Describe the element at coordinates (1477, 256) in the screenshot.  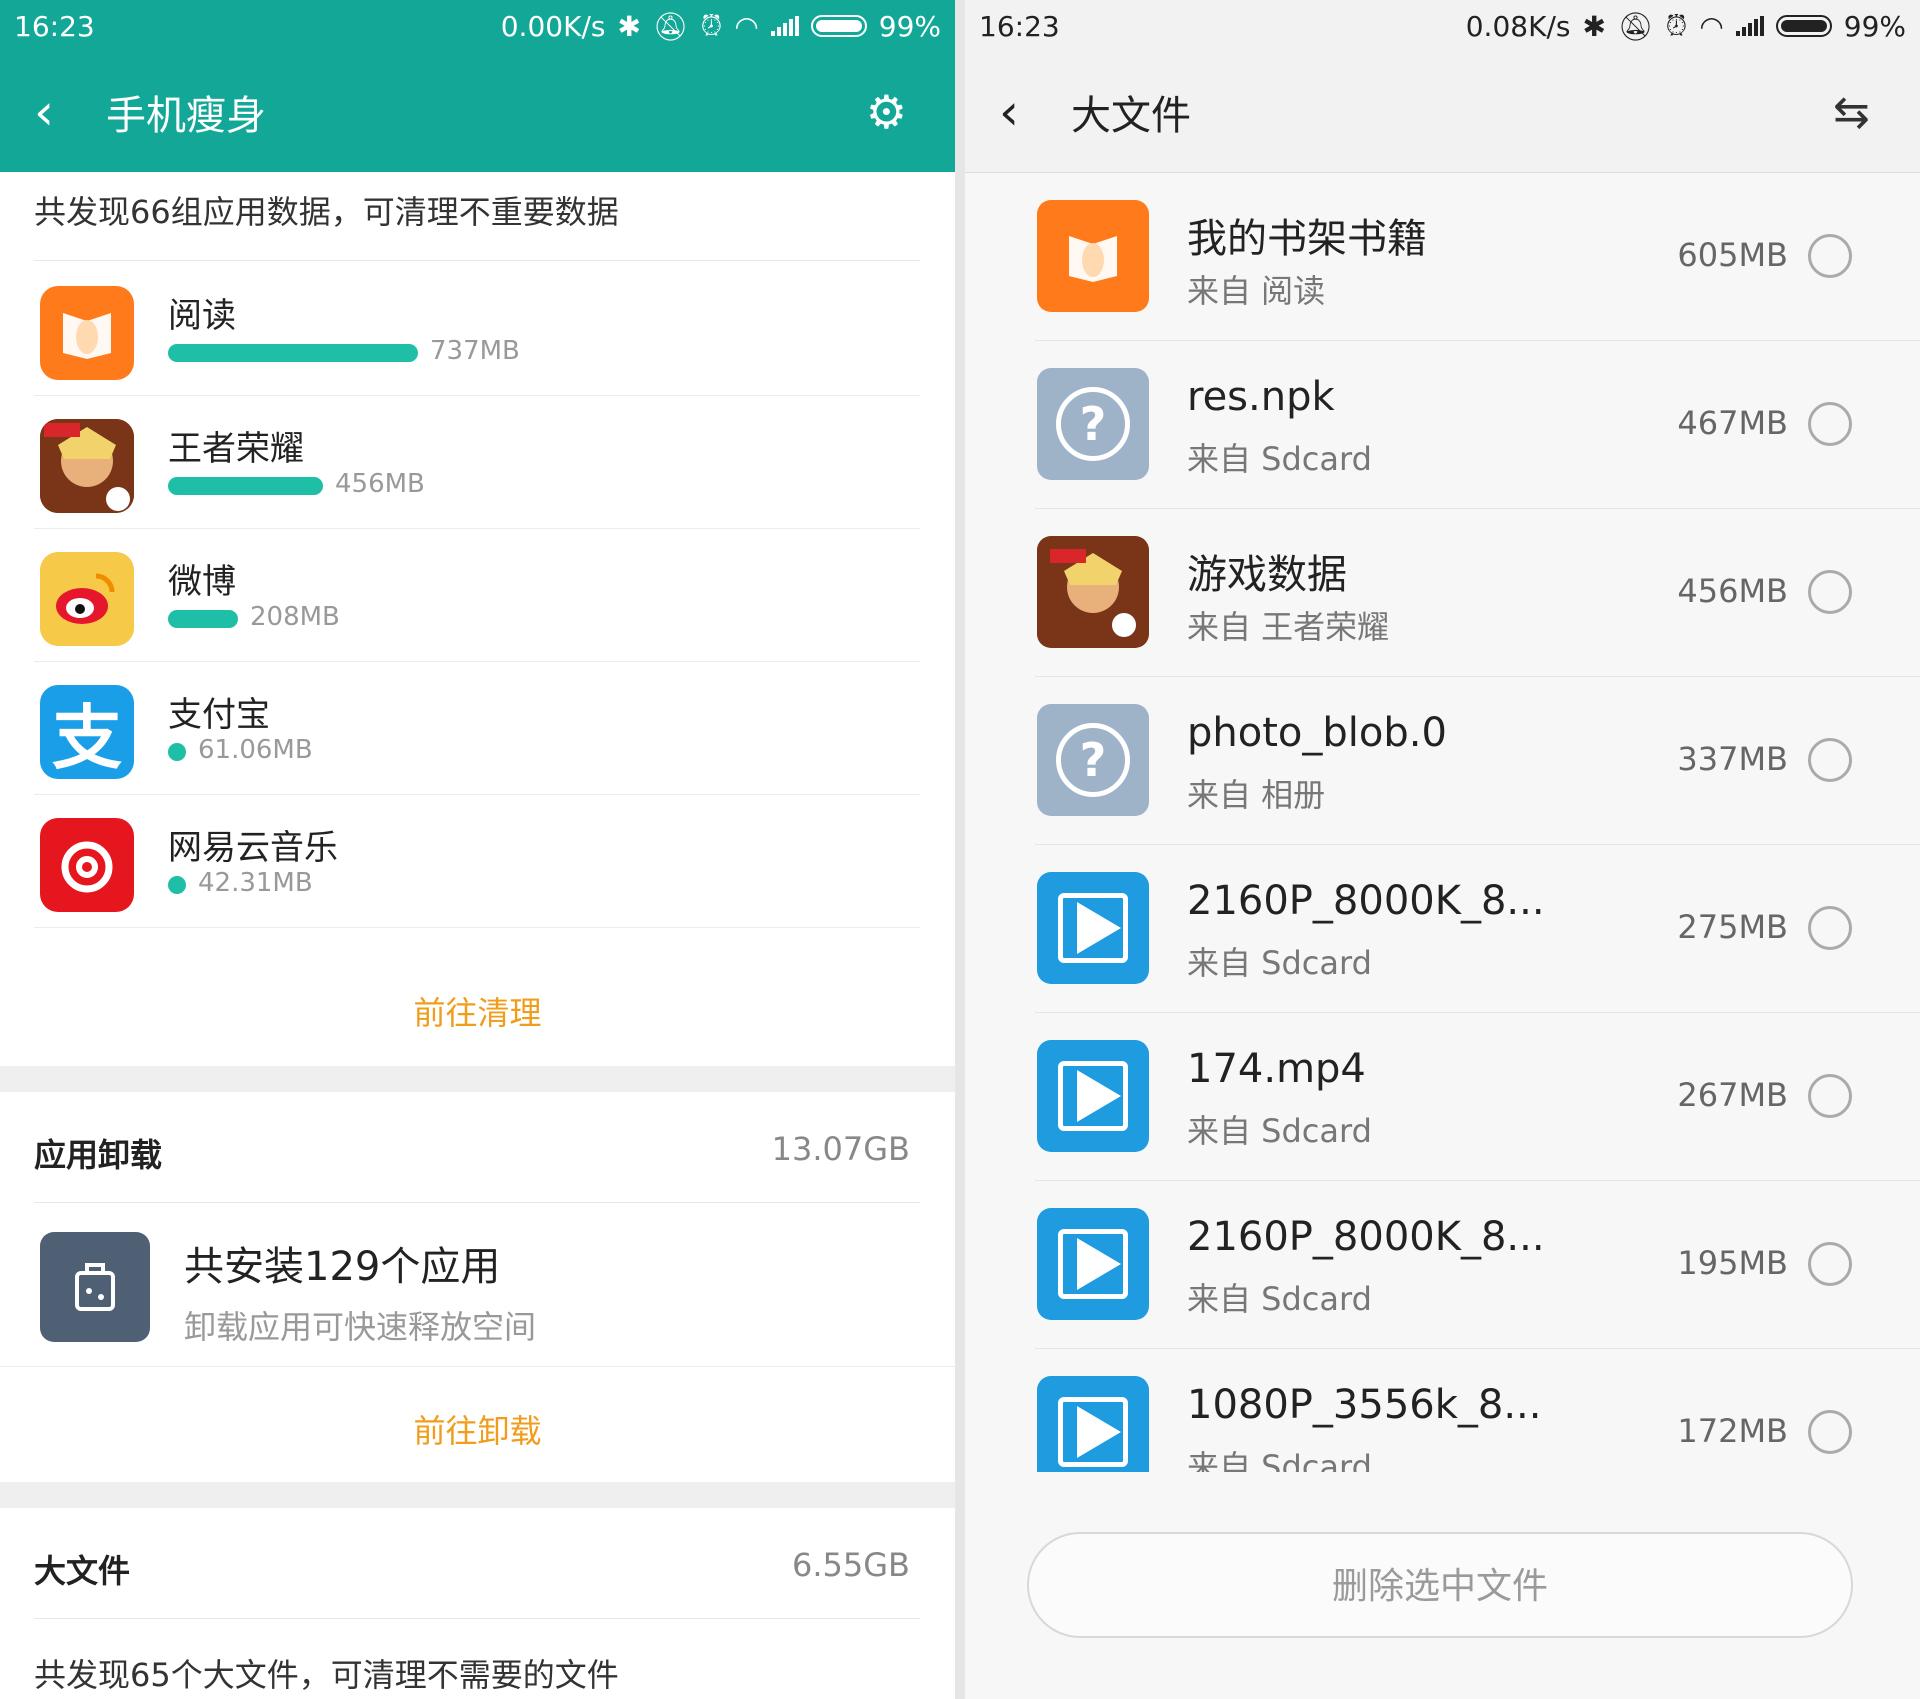
I see `file-row: 我的书架书籍 来自 阅读 605MB` at that location.